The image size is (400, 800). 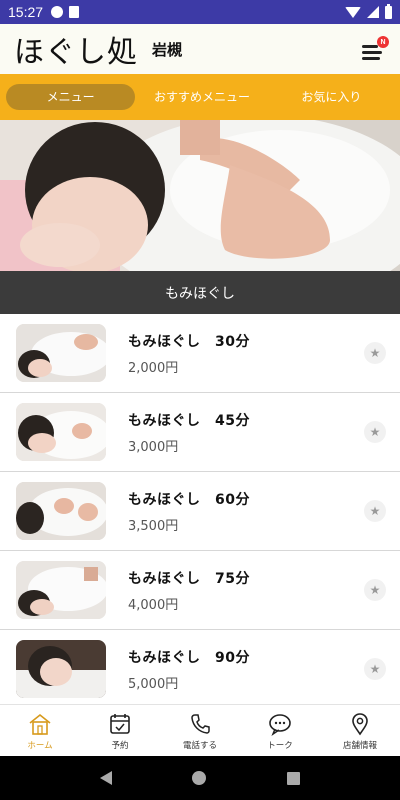 What do you see at coordinates (153, 605) in the screenshot?
I see `menu-item-price: 4,000円` at bounding box center [153, 605].